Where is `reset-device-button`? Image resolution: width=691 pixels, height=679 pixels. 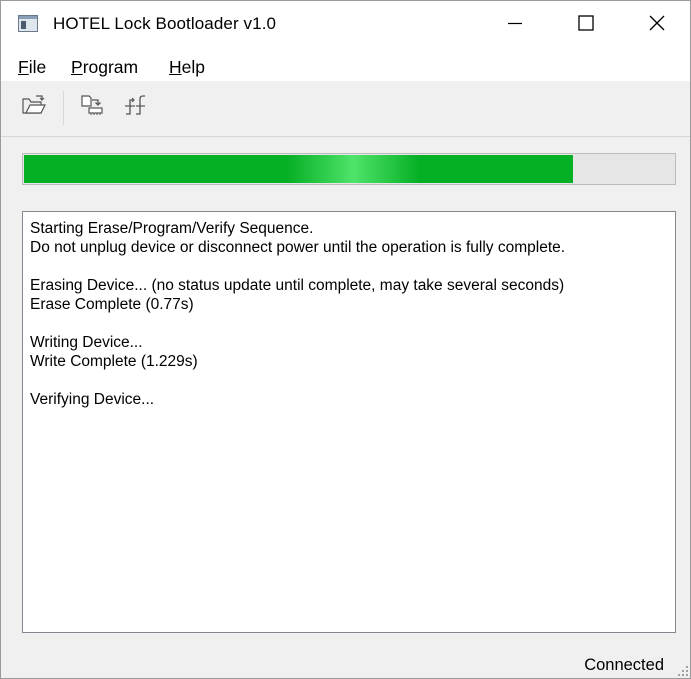
reset-device-button is located at coordinates (135, 107).